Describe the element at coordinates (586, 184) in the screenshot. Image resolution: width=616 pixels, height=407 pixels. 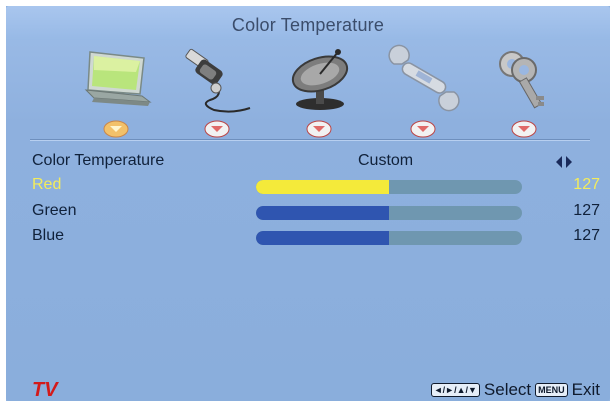
I see `red-value: 127` at that location.